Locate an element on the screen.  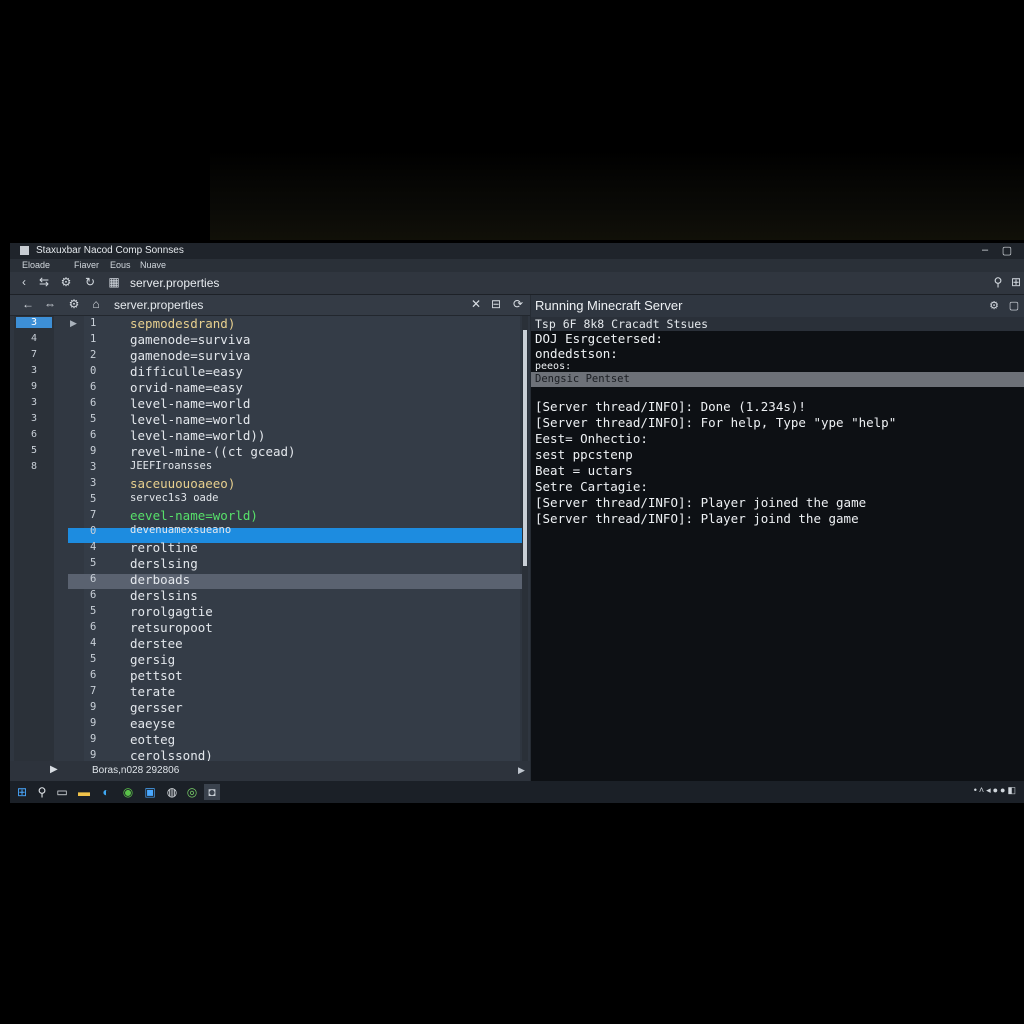
edge-icon: ◐ is located at coordinates (106, 792).